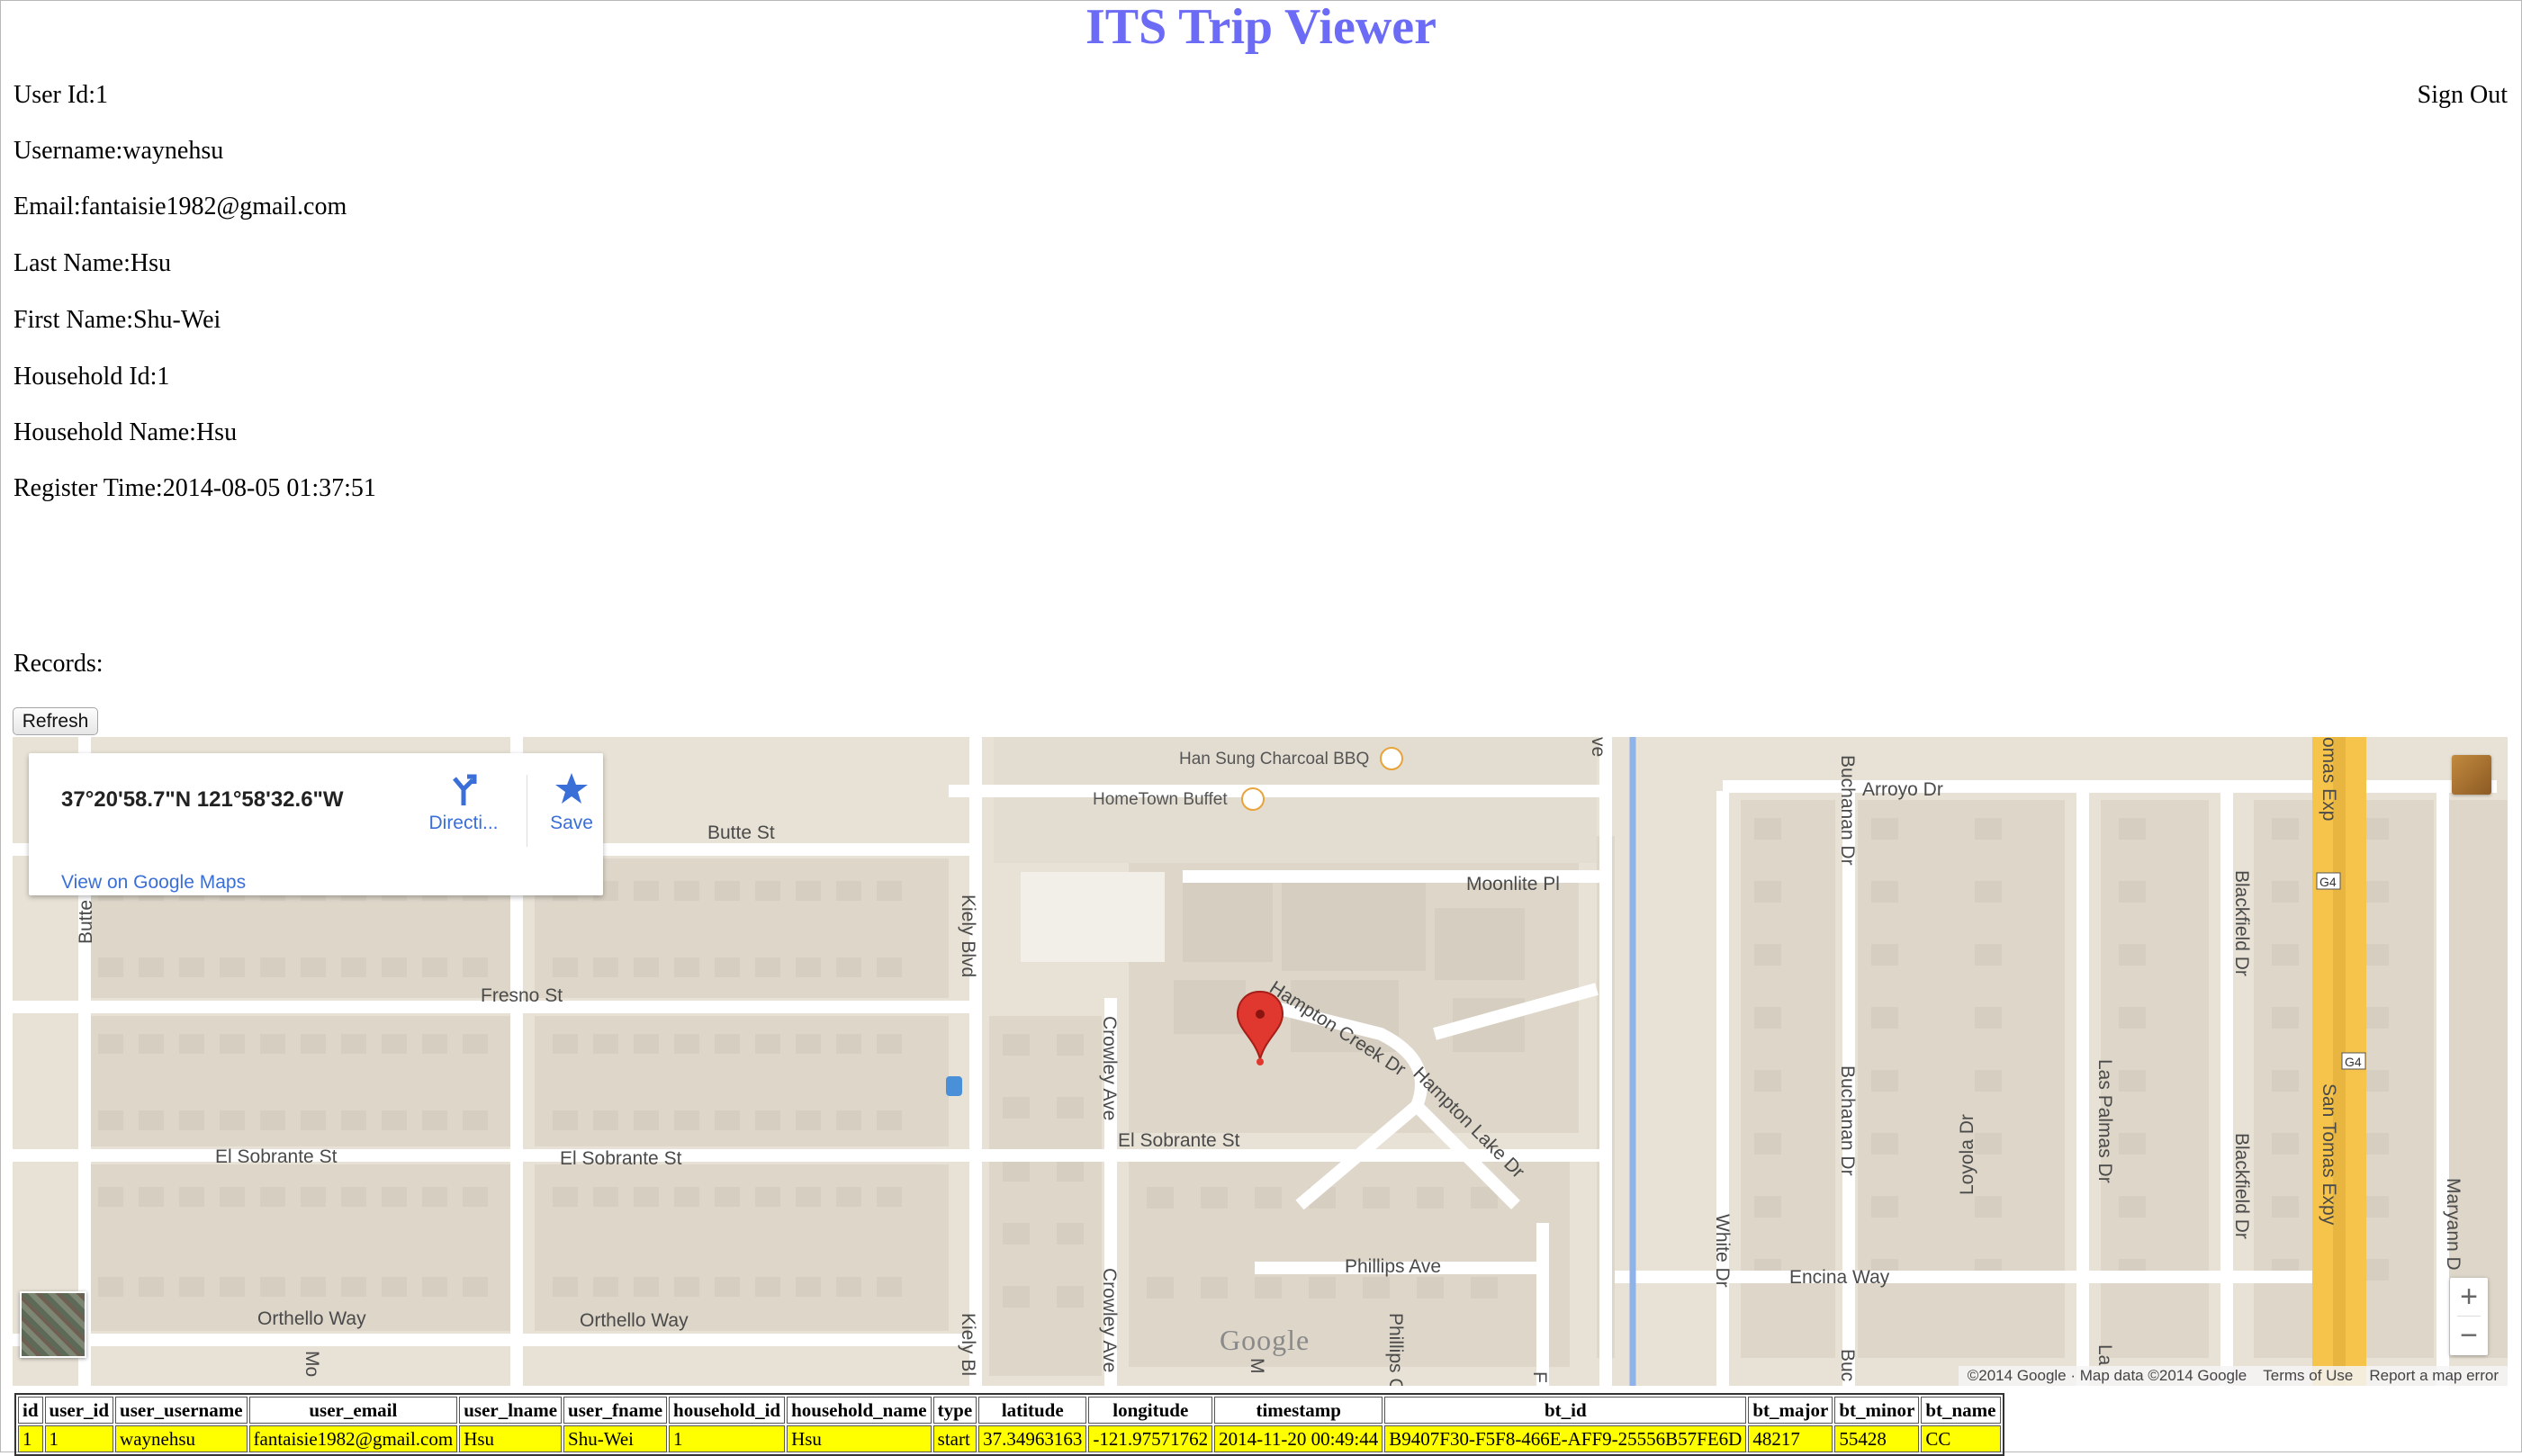  Describe the element at coordinates (59, 664) in the screenshot. I see `records-label: Records:` at that location.